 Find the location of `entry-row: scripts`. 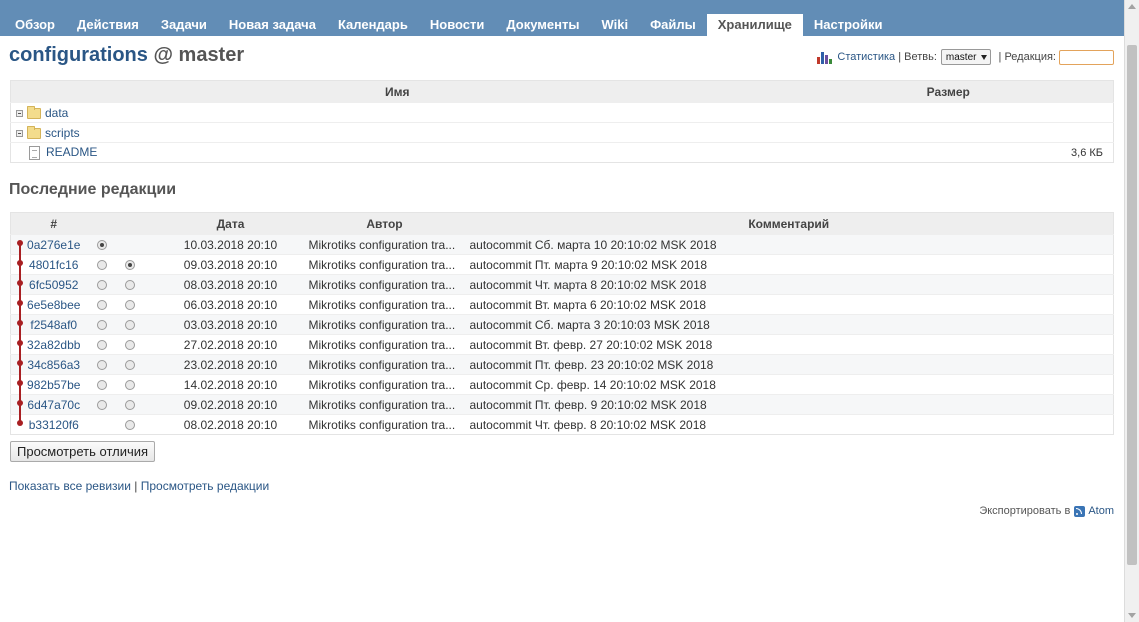

entry-row: scripts is located at coordinates (562, 132).